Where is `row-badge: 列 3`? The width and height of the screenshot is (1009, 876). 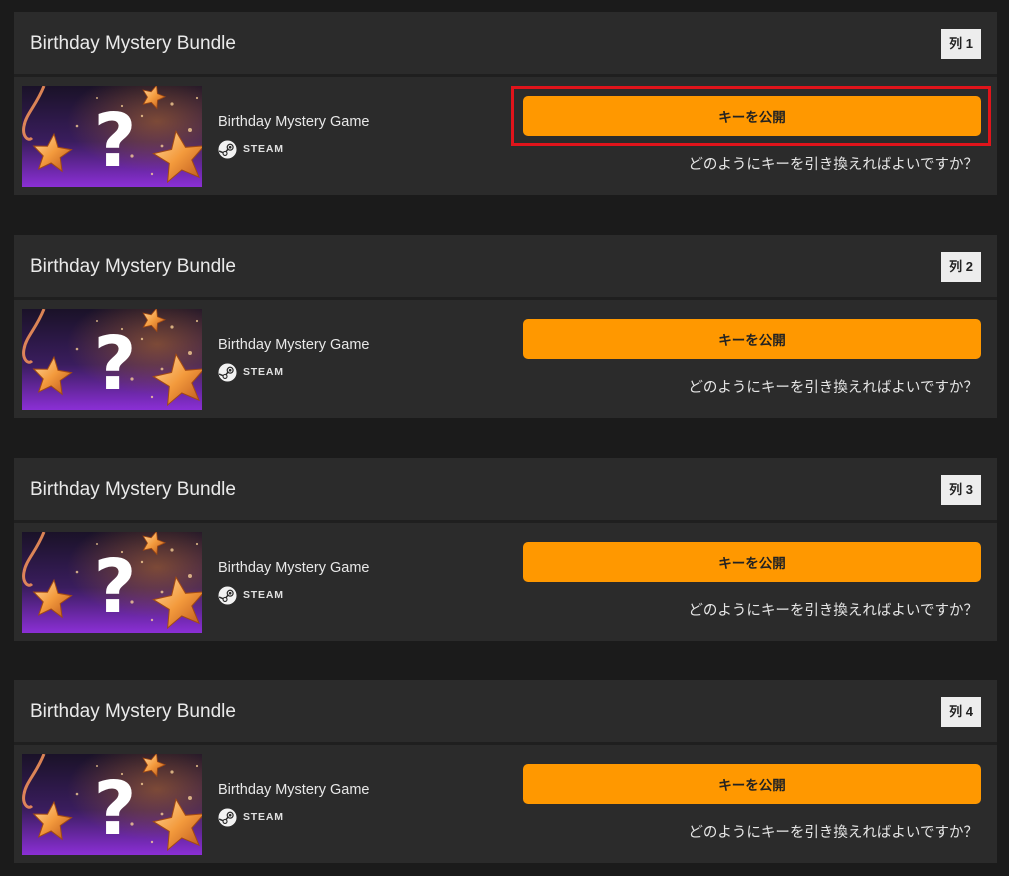 row-badge: 列 3 is located at coordinates (961, 490).